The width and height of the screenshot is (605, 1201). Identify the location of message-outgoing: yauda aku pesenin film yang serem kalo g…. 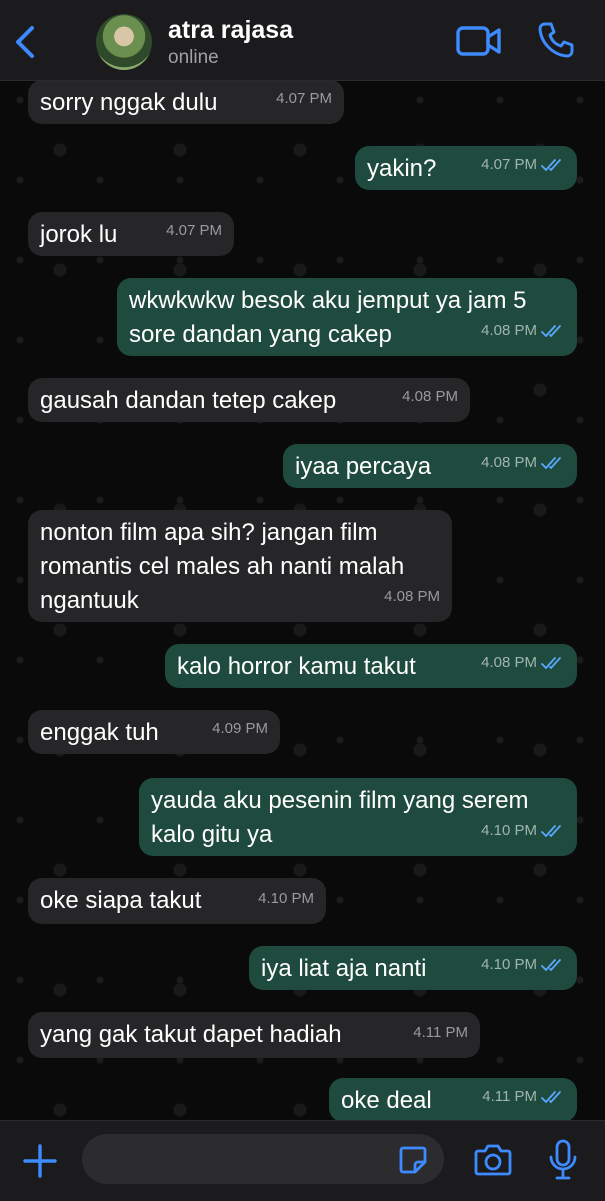
(358, 817).